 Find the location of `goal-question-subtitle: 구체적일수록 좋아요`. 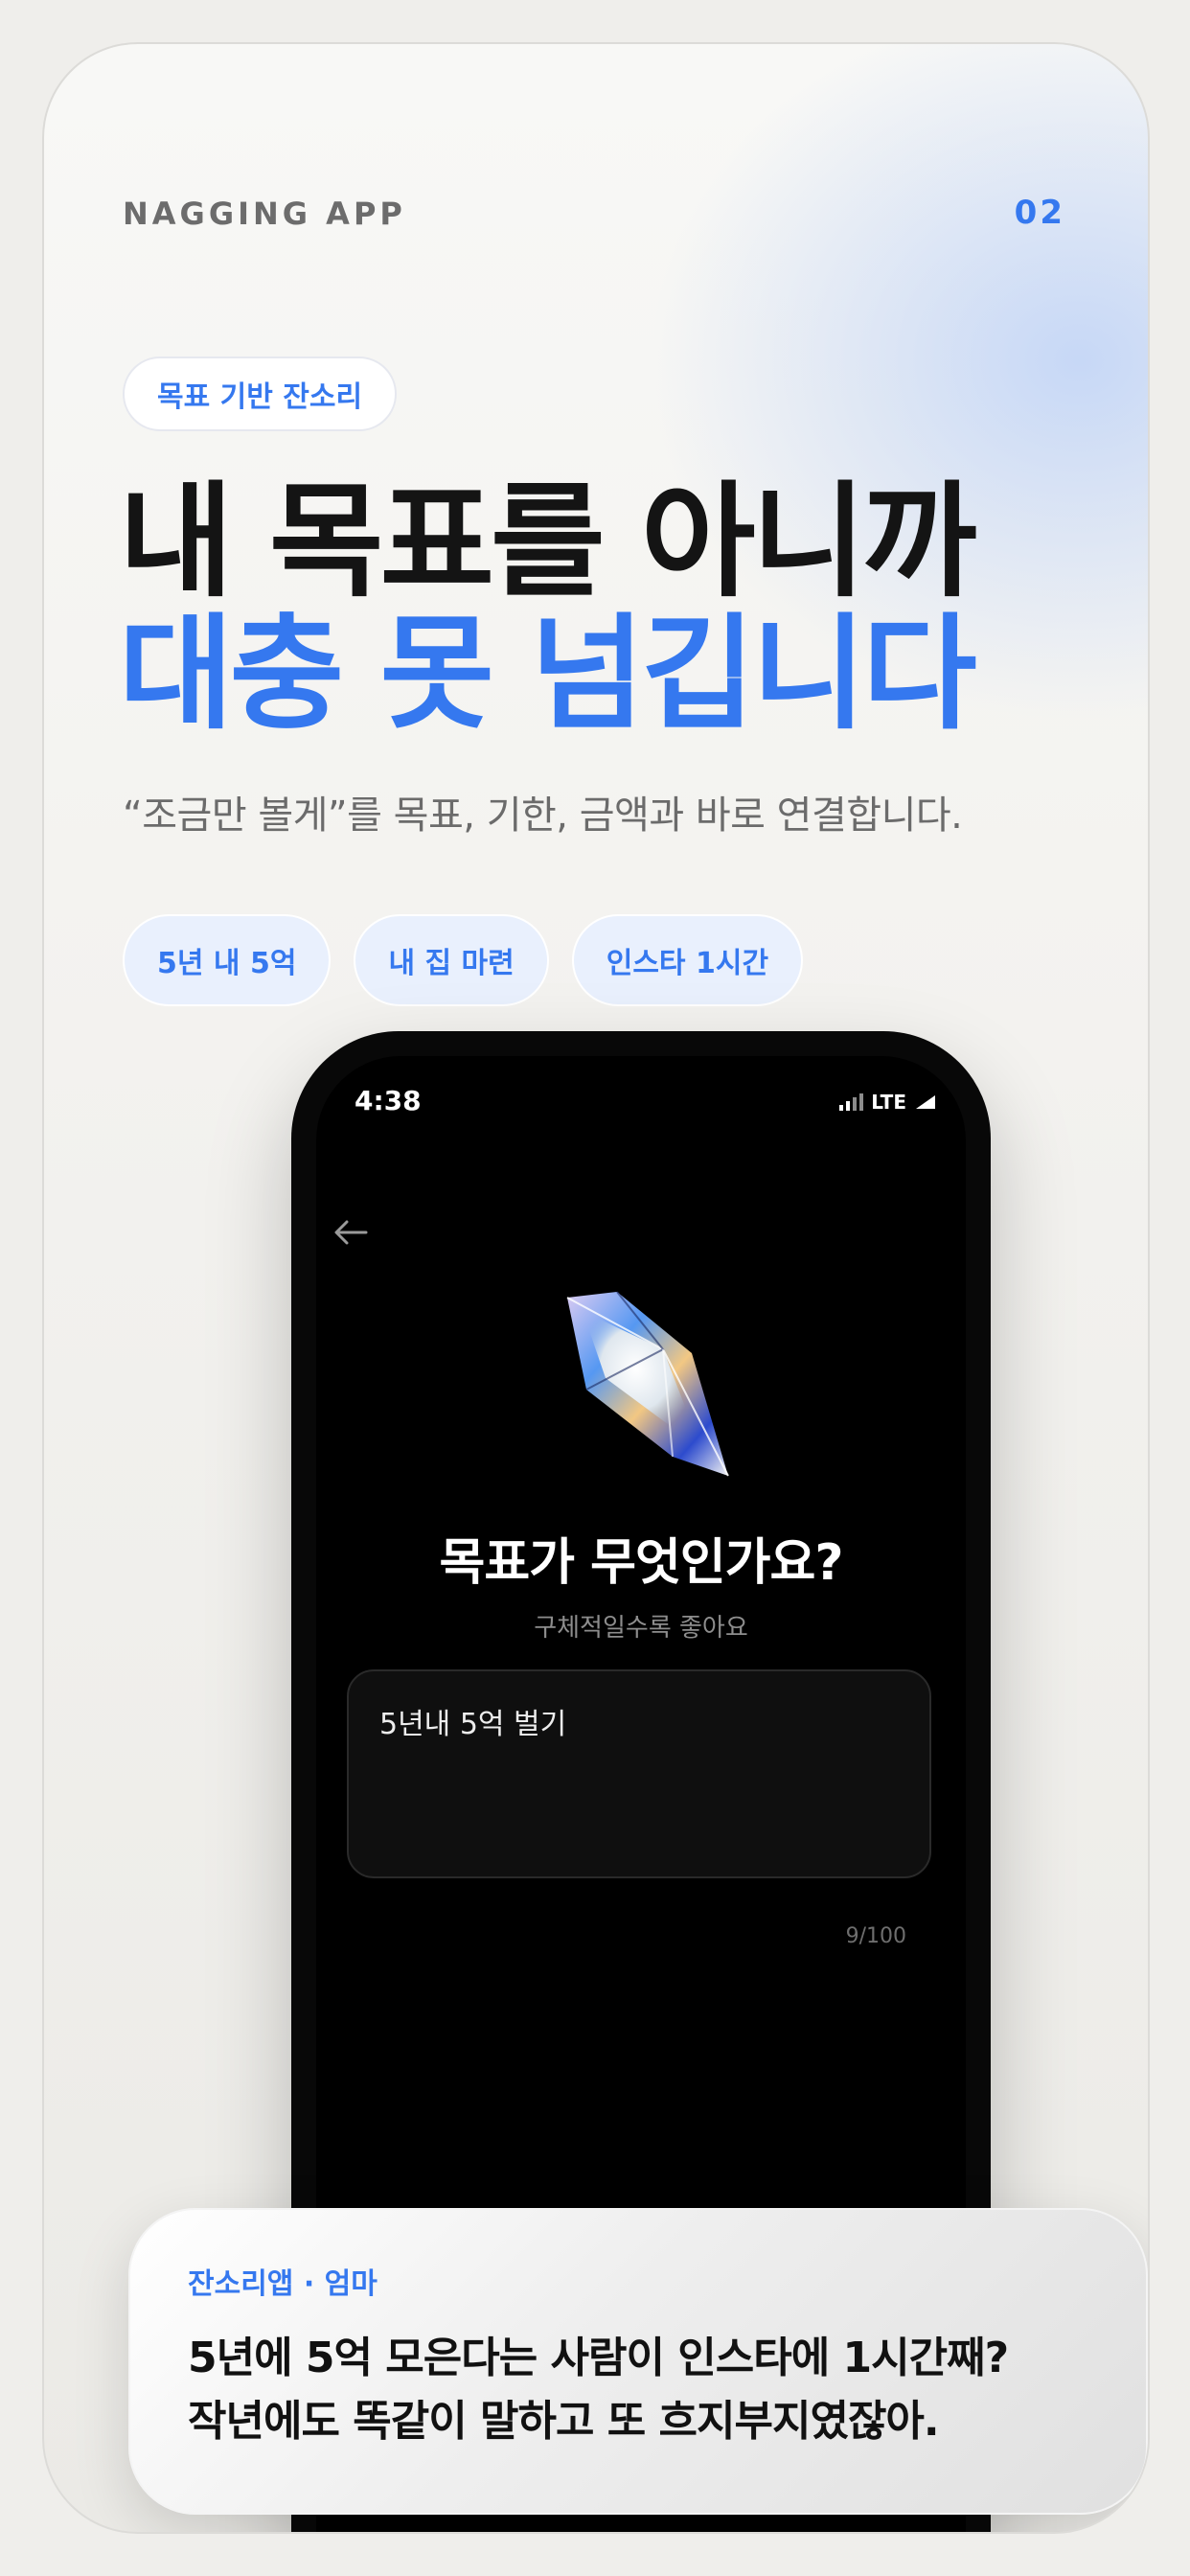

goal-question-subtitle: 구체적일수록 좋아요 is located at coordinates (641, 1628).